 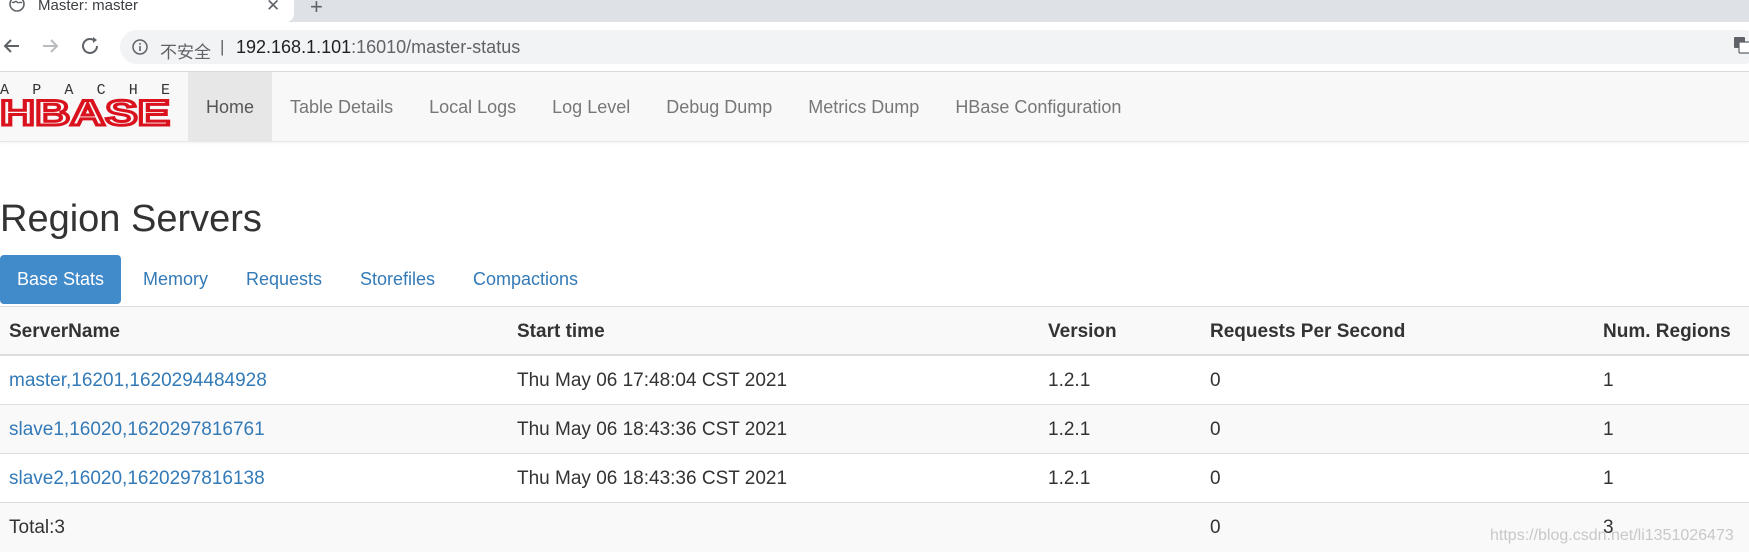 I want to click on server-name-link: slave2,16020,1620297816138, so click(x=137, y=478).